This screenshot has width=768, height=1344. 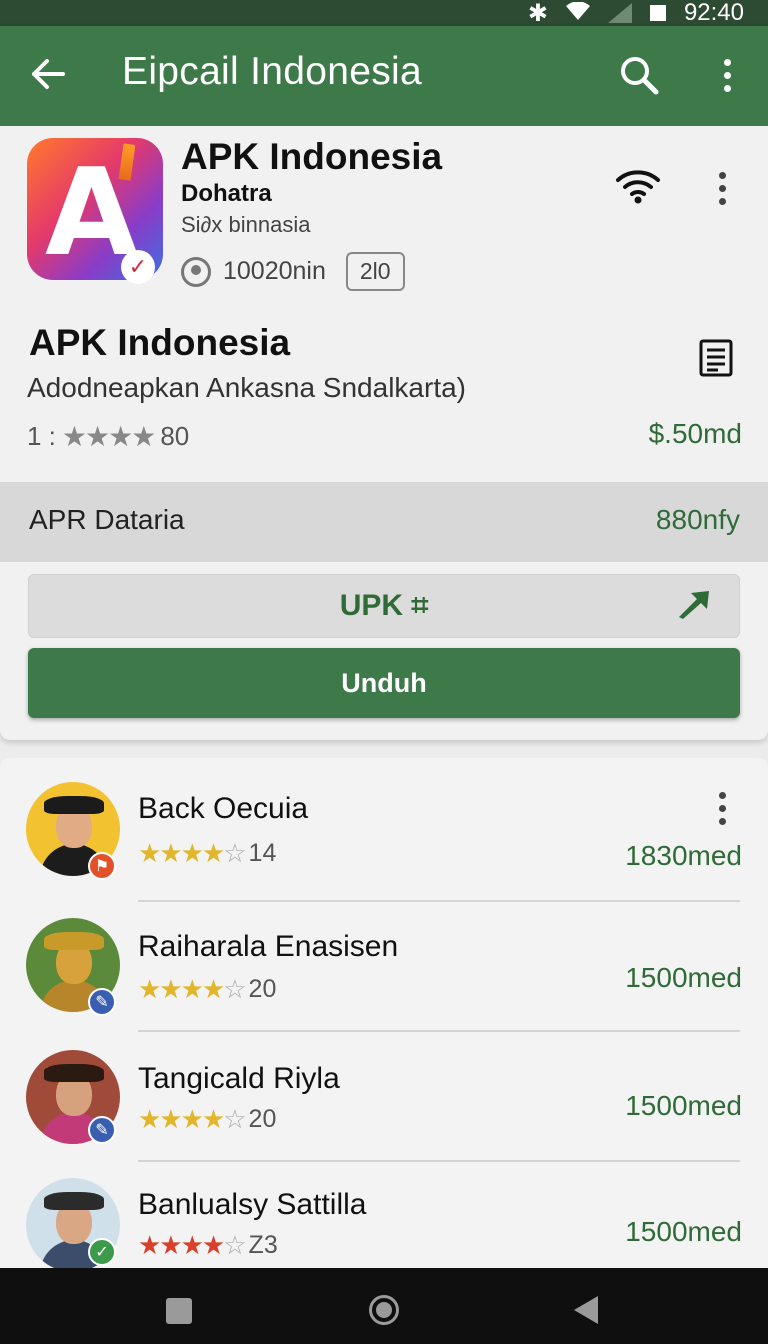 I want to click on info-band: APR Dataria 880nfy, so click(x=384, y=522).